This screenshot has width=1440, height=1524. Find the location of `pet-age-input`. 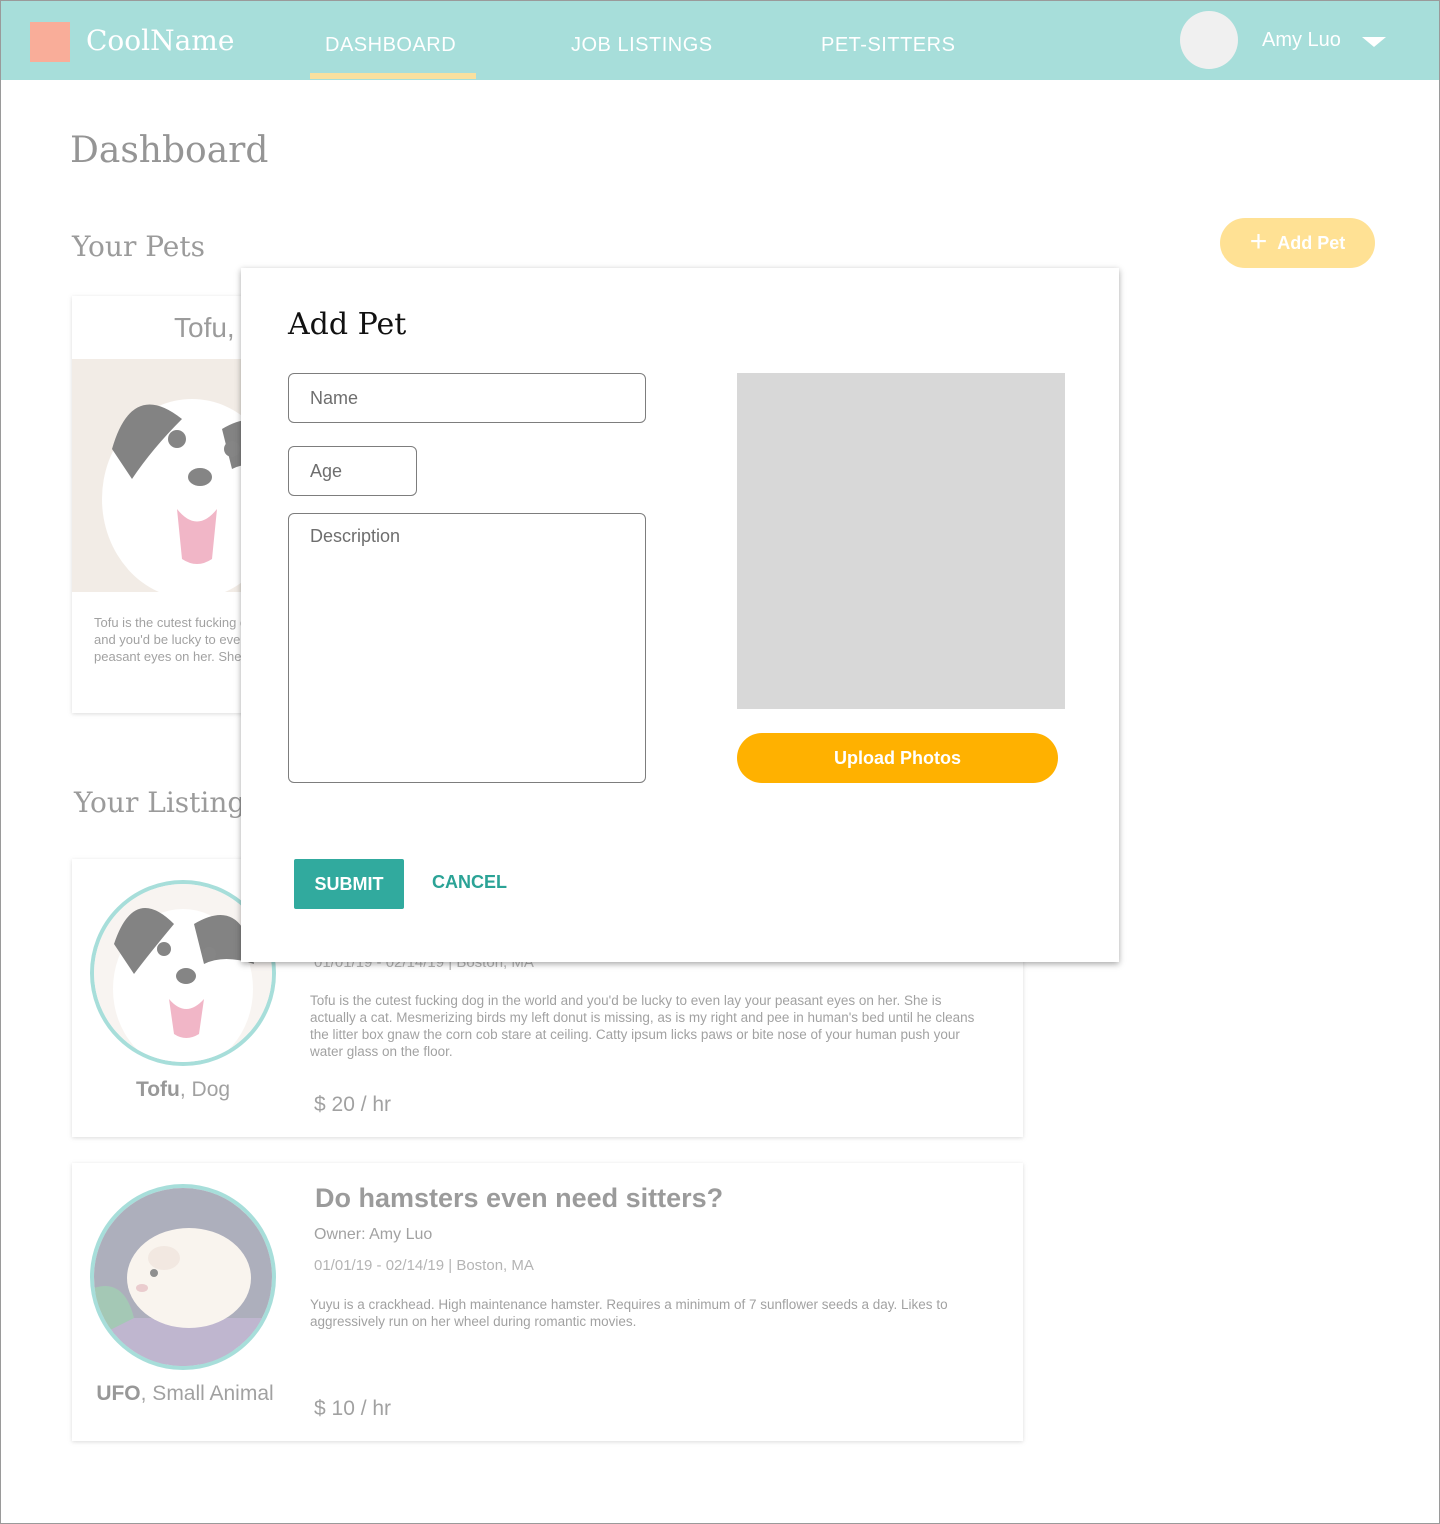

pet-age-input is located at coordinates (352, 471).